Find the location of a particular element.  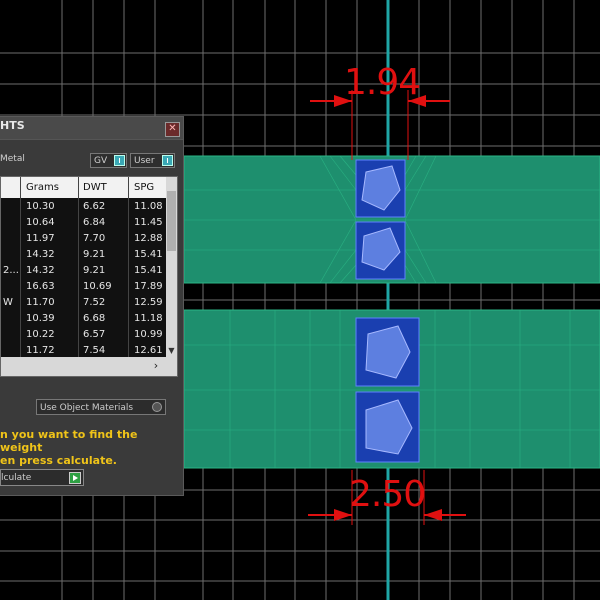

user-toggle: User is located at coordinates (152, 160).